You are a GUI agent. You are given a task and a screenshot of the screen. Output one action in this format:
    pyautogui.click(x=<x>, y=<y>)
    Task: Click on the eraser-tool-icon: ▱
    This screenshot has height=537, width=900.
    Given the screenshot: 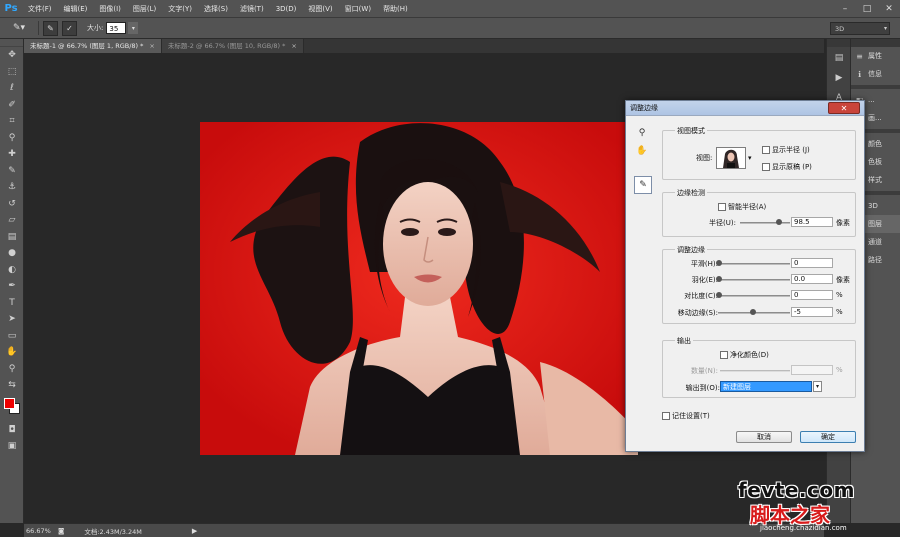 What is the action you would take?
    pyautogui.click(x=12, y=220)
    